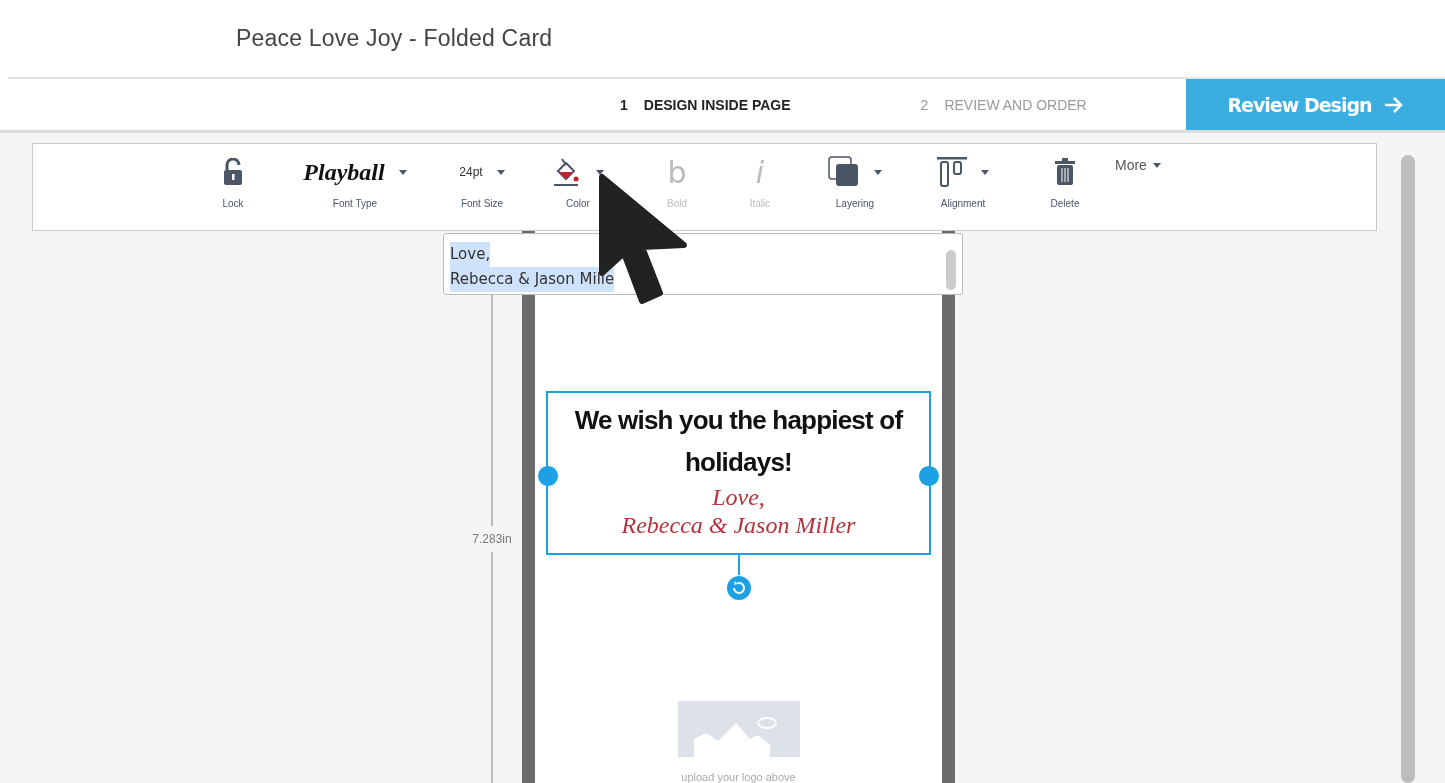 The height and width of the screenshot is (783, 1445). Describe the element at coordinates (355, 187) in the screenshot. I see `font-type-dropdown: Playball Font Type` at that location.